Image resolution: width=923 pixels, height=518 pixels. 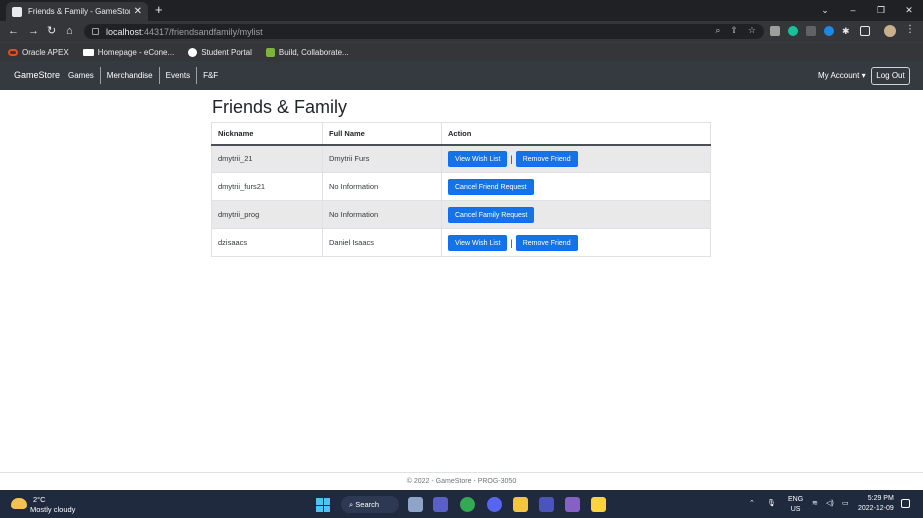 I want to click on puzzle-icon: ✱, so click(x=847, y=31).